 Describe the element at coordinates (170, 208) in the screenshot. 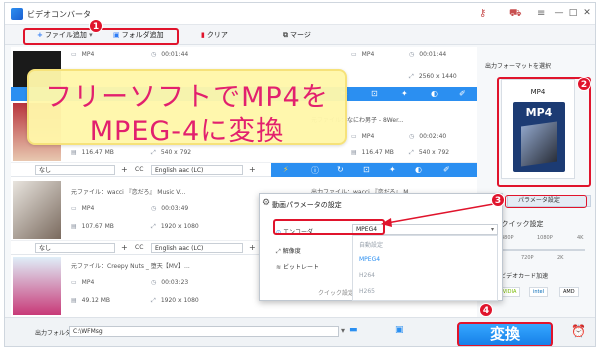

I see `file-duration: ◷ 00:03:49` at that location.